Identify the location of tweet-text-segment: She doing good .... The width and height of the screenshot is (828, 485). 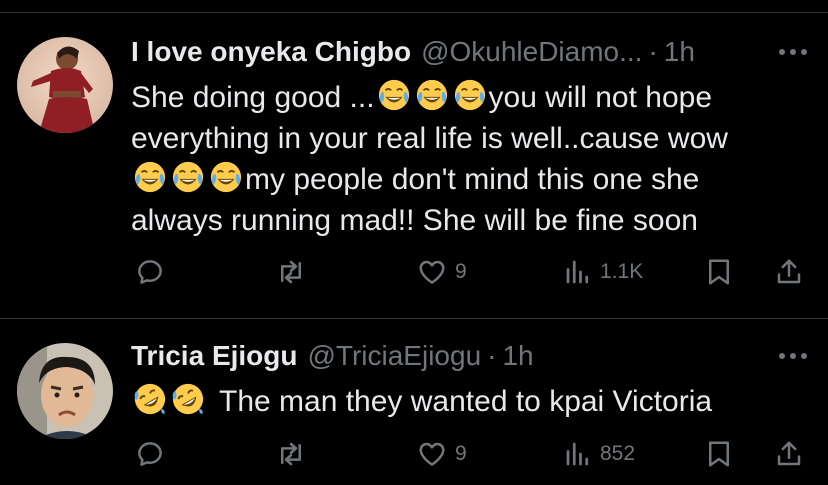
(253, 97).